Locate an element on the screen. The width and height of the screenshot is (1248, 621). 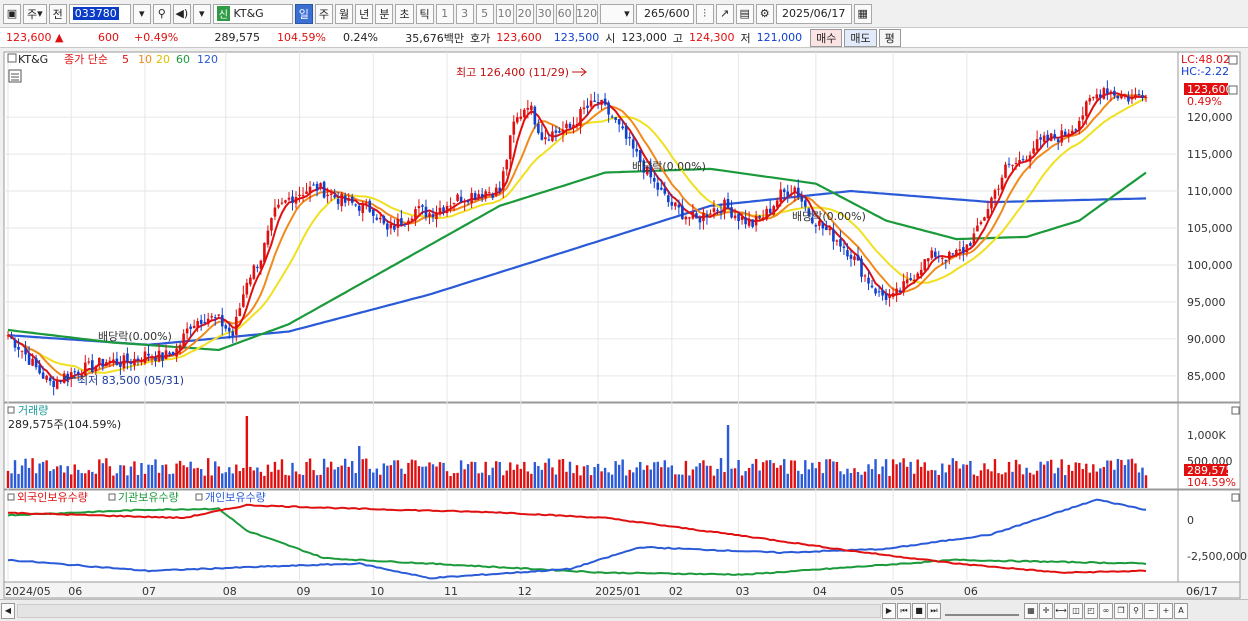
gear-icon: ⚙ is located at coordinates (764, 13).